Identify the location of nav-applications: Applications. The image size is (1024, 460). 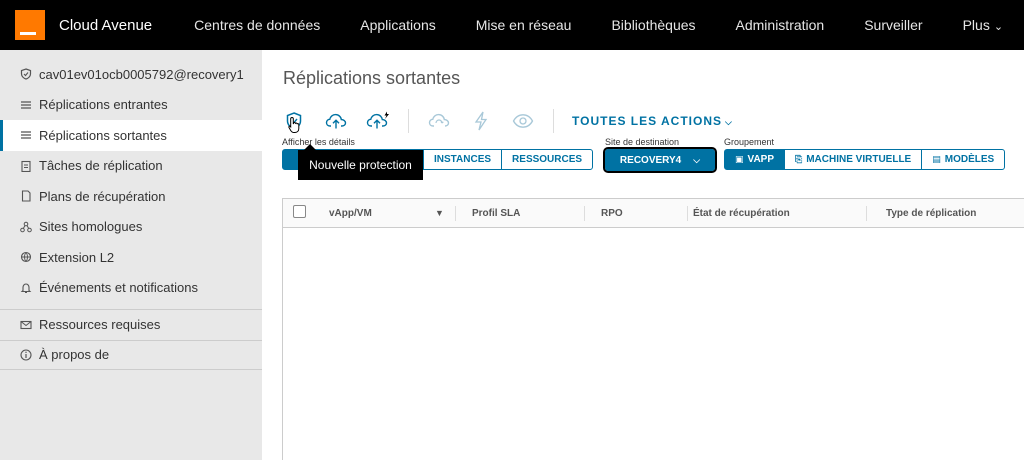
(398, 25).